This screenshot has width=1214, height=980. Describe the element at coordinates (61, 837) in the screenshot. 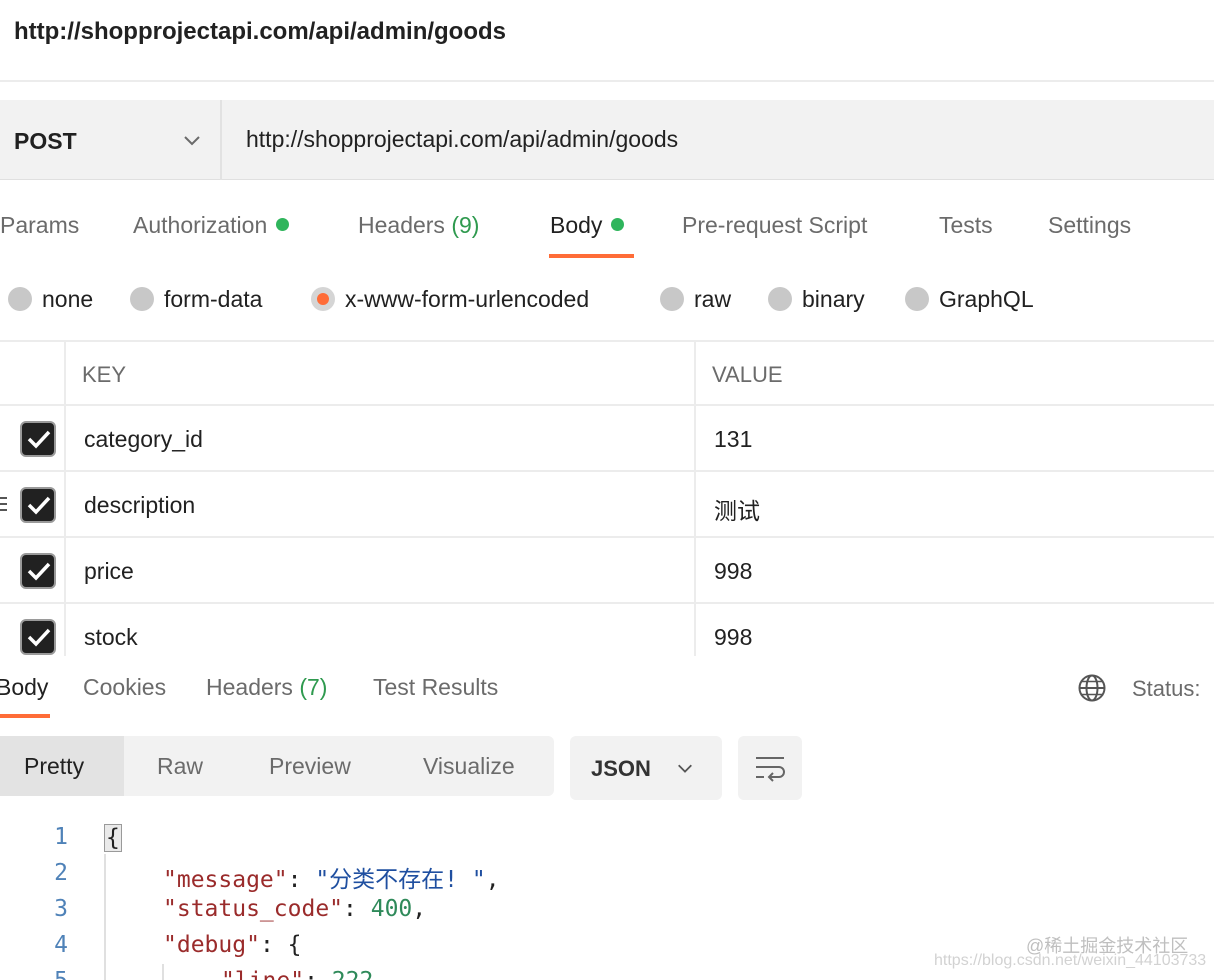

I see `line-number: 1` at that location.